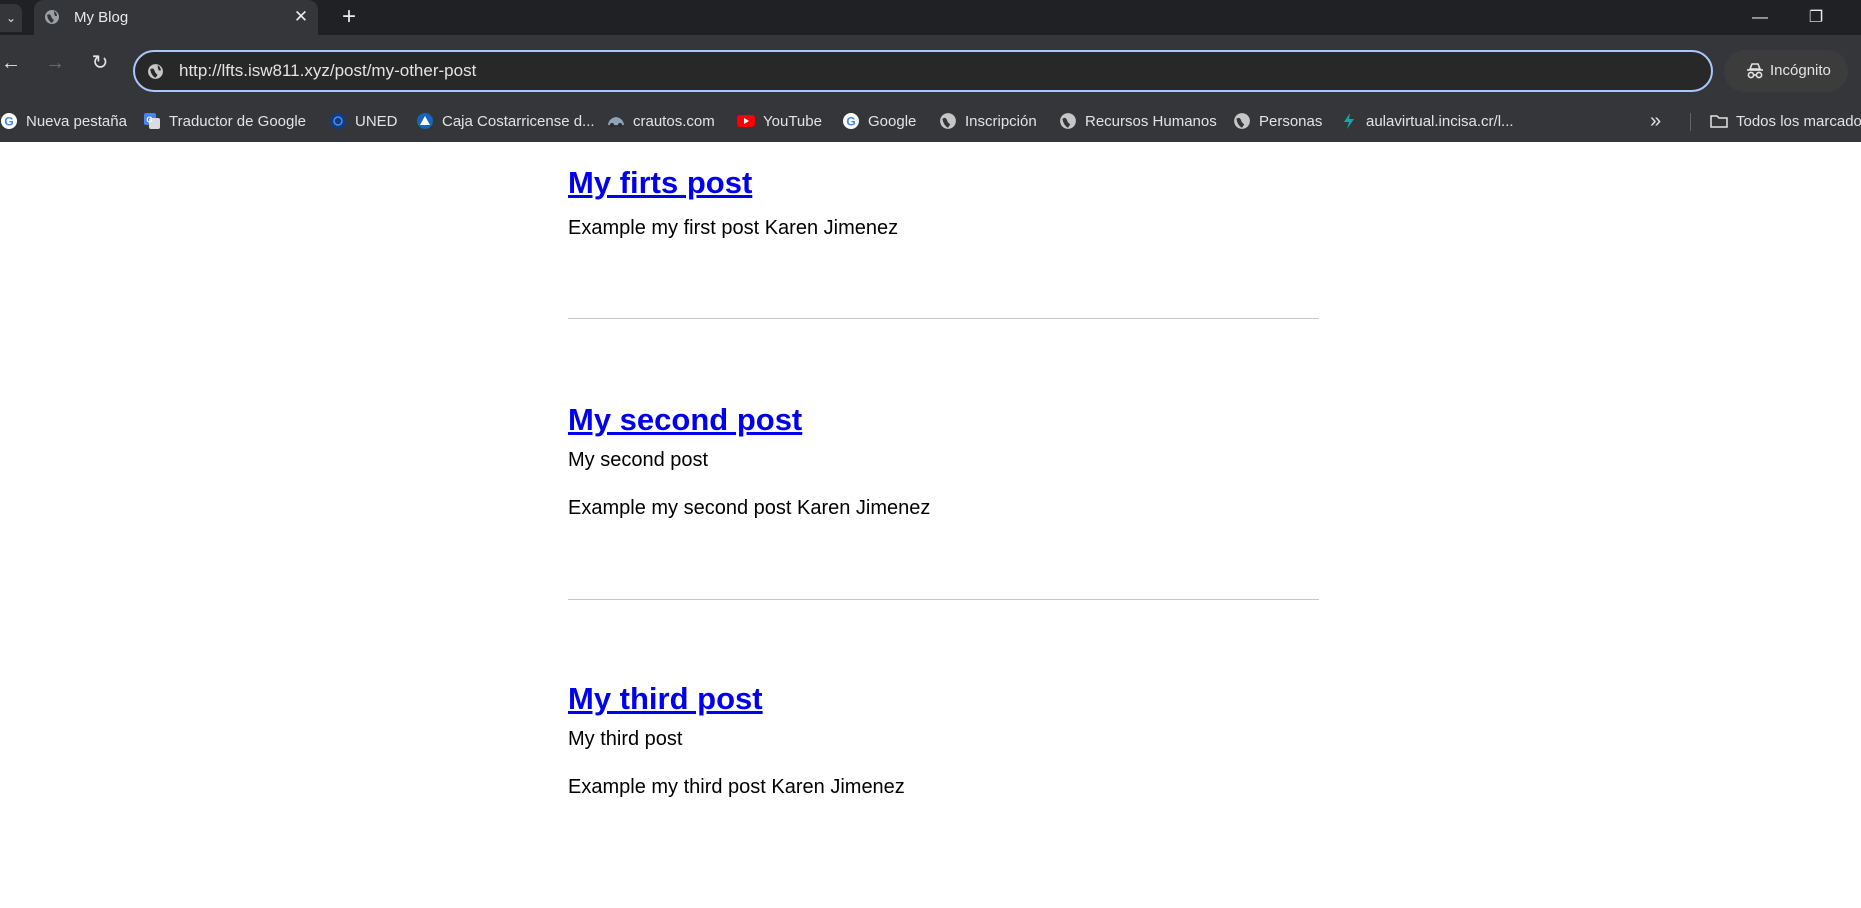 The width and height of the screenshot is (1861, 908). I want to click on bookmark-inscripcion: Inscripción, so click(988, 121).